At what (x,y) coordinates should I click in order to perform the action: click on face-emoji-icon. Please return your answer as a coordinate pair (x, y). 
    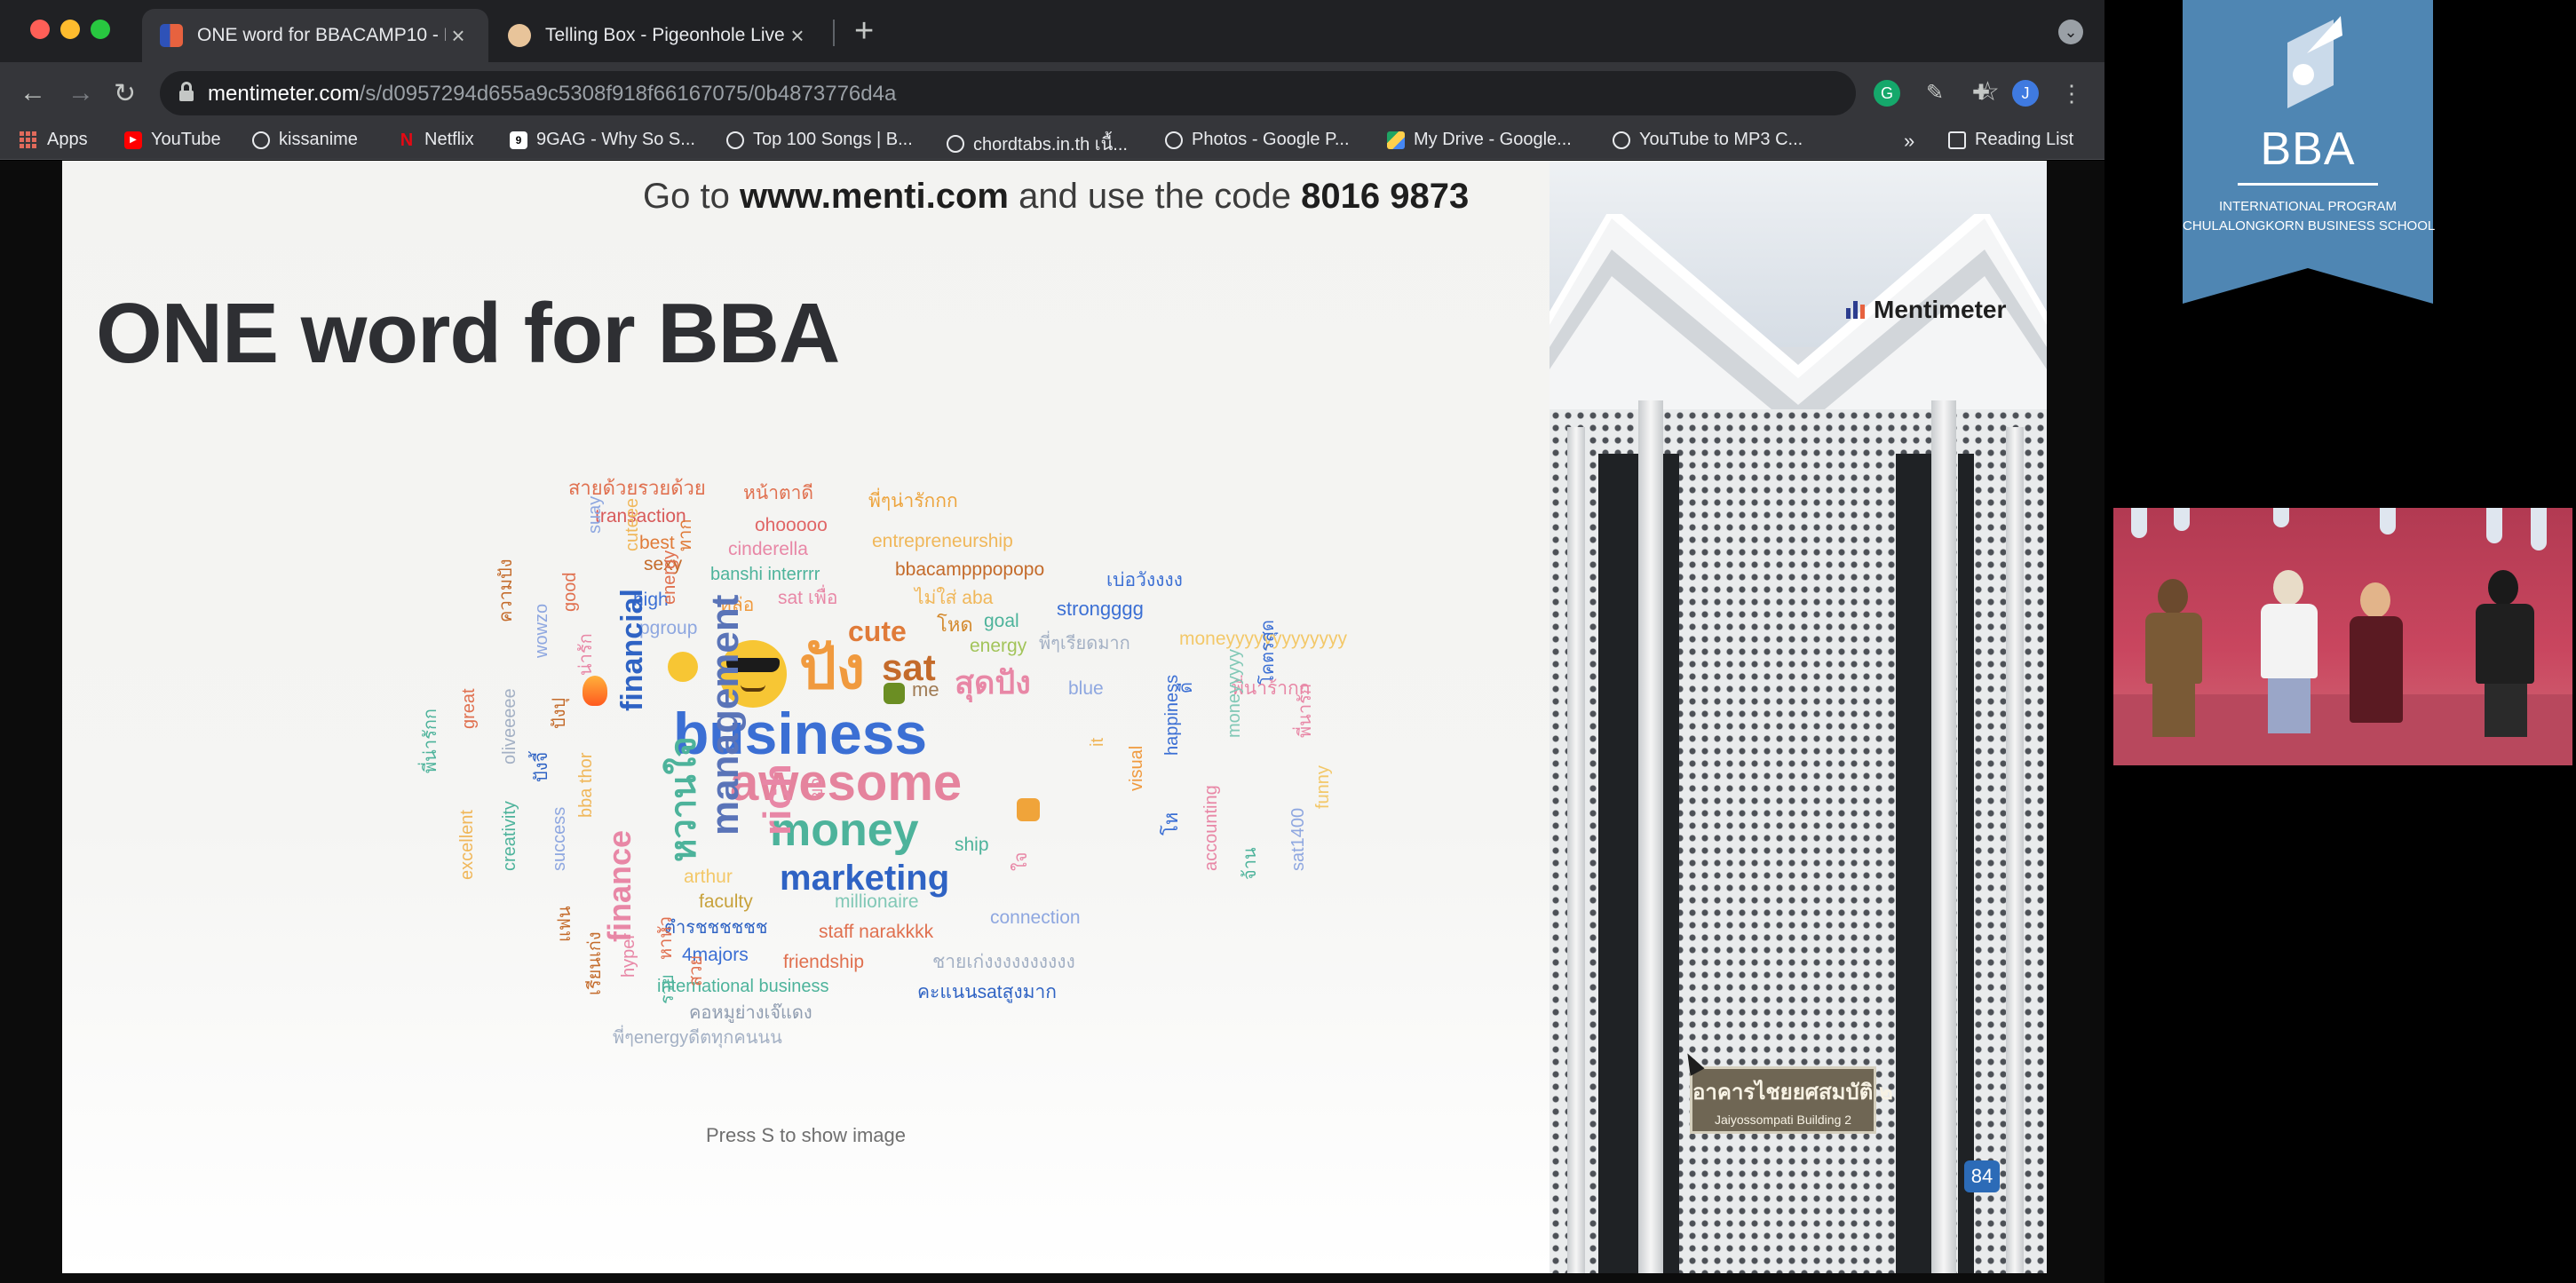
    Looking at the image, I should click on (1029, 809).